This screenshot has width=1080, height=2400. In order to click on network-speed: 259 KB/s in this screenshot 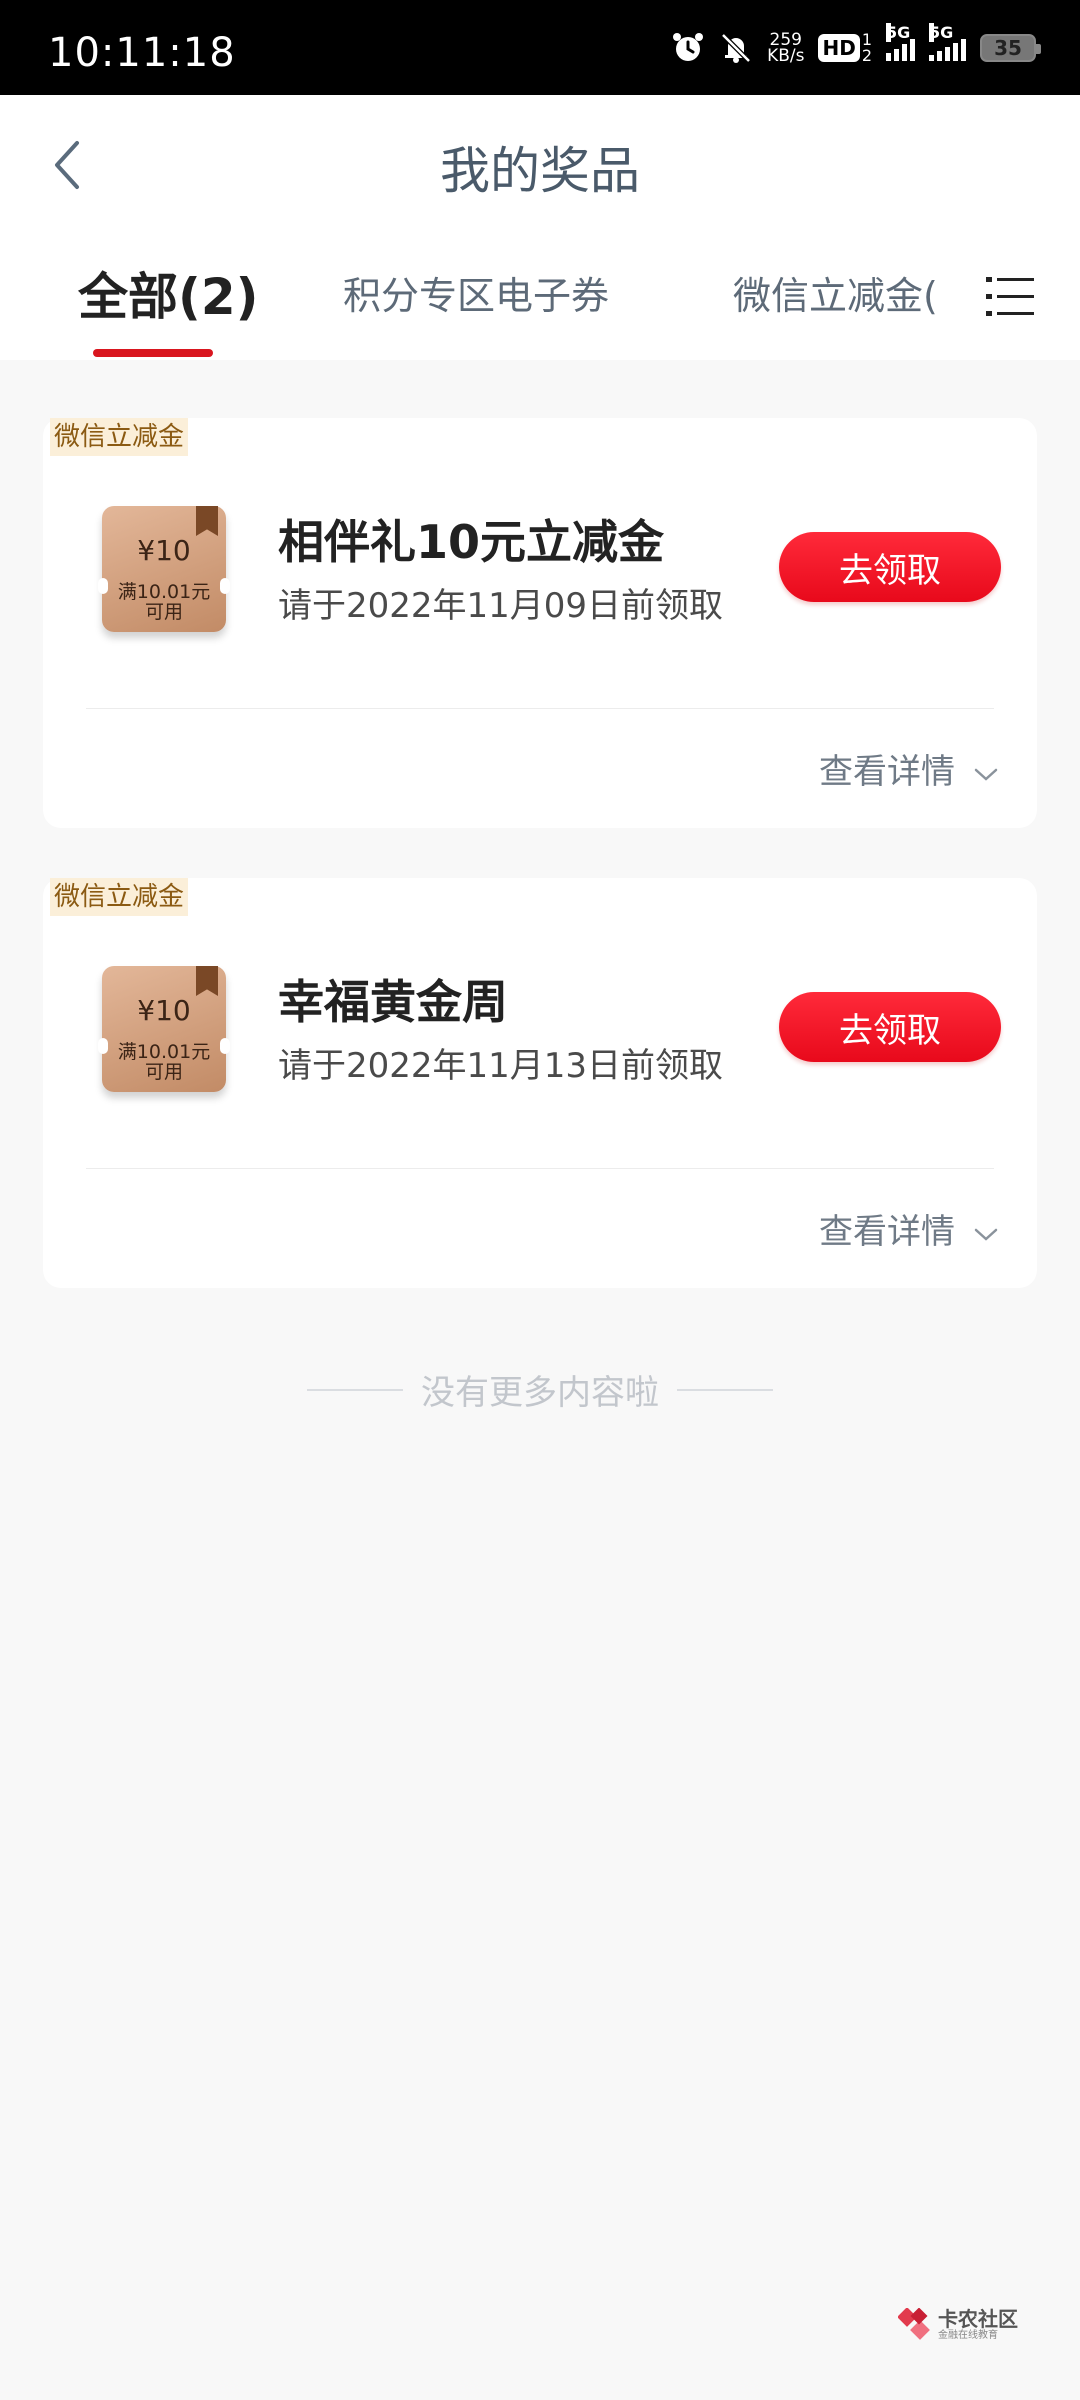, I will do `click(786, 49)`.